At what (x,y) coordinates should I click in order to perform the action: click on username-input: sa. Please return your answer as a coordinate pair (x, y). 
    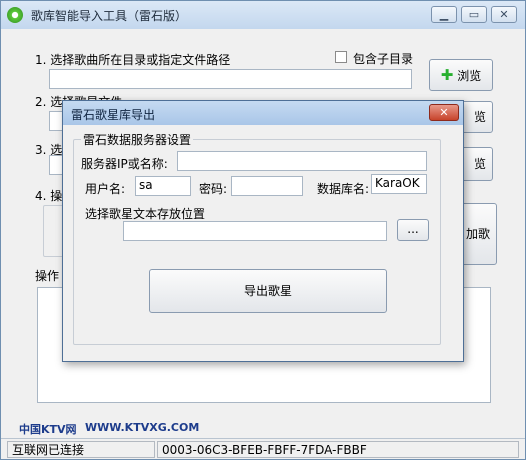
    Looking at the image, I should click on (163, 186).